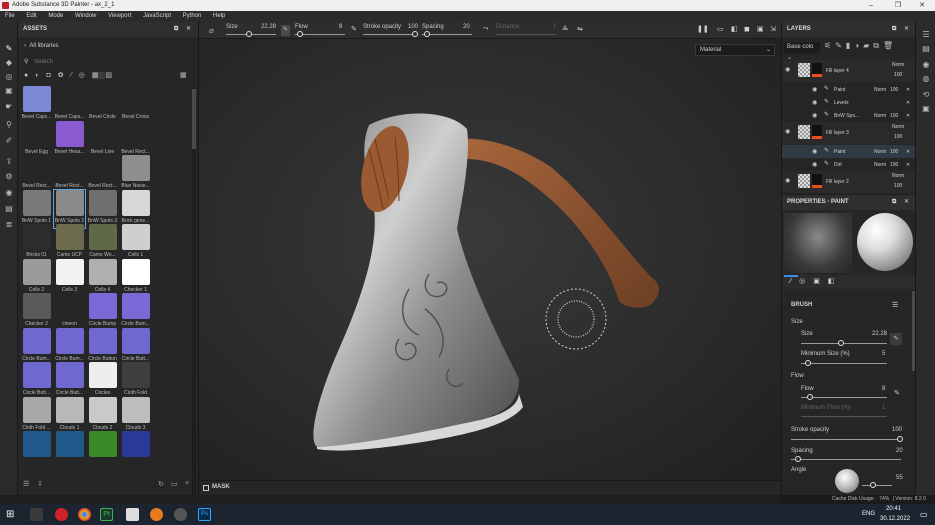  What do you see at coordinates (174, 484) in the screenshot?
I see `new-folder-icon: ▭` at bounding box center [174, 484].